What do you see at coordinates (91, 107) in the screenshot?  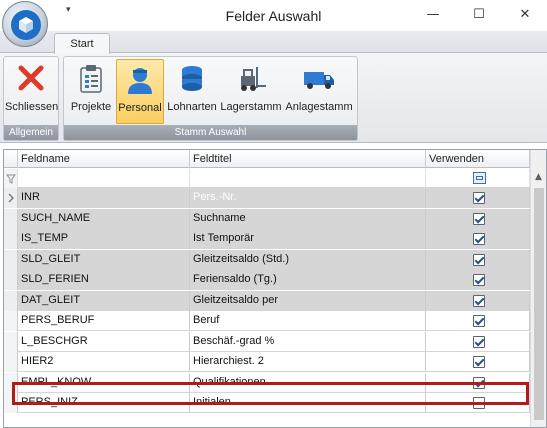 I see `projekte-label: Projekte` at bounding box center [91, 107].